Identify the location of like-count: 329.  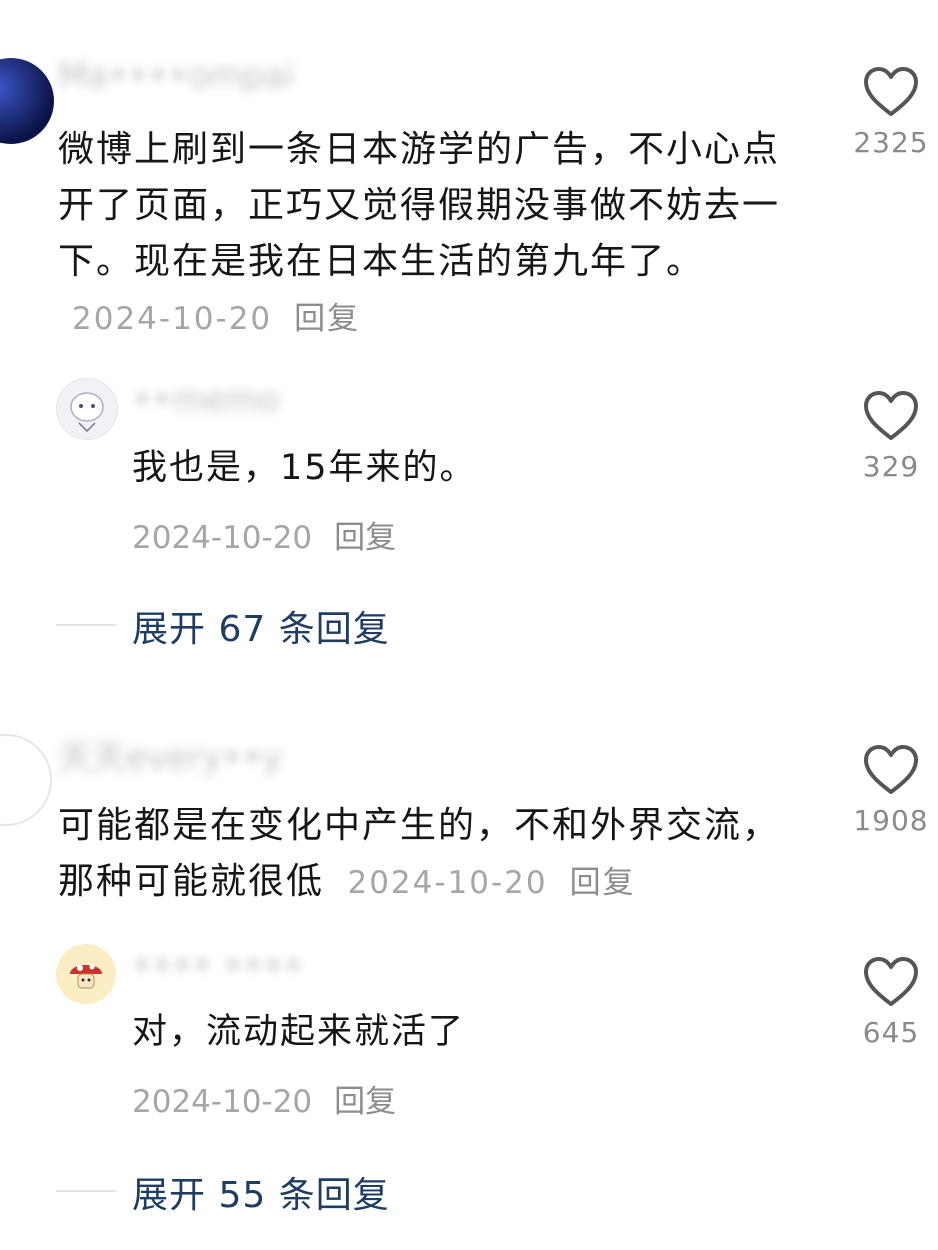
(891, 466).